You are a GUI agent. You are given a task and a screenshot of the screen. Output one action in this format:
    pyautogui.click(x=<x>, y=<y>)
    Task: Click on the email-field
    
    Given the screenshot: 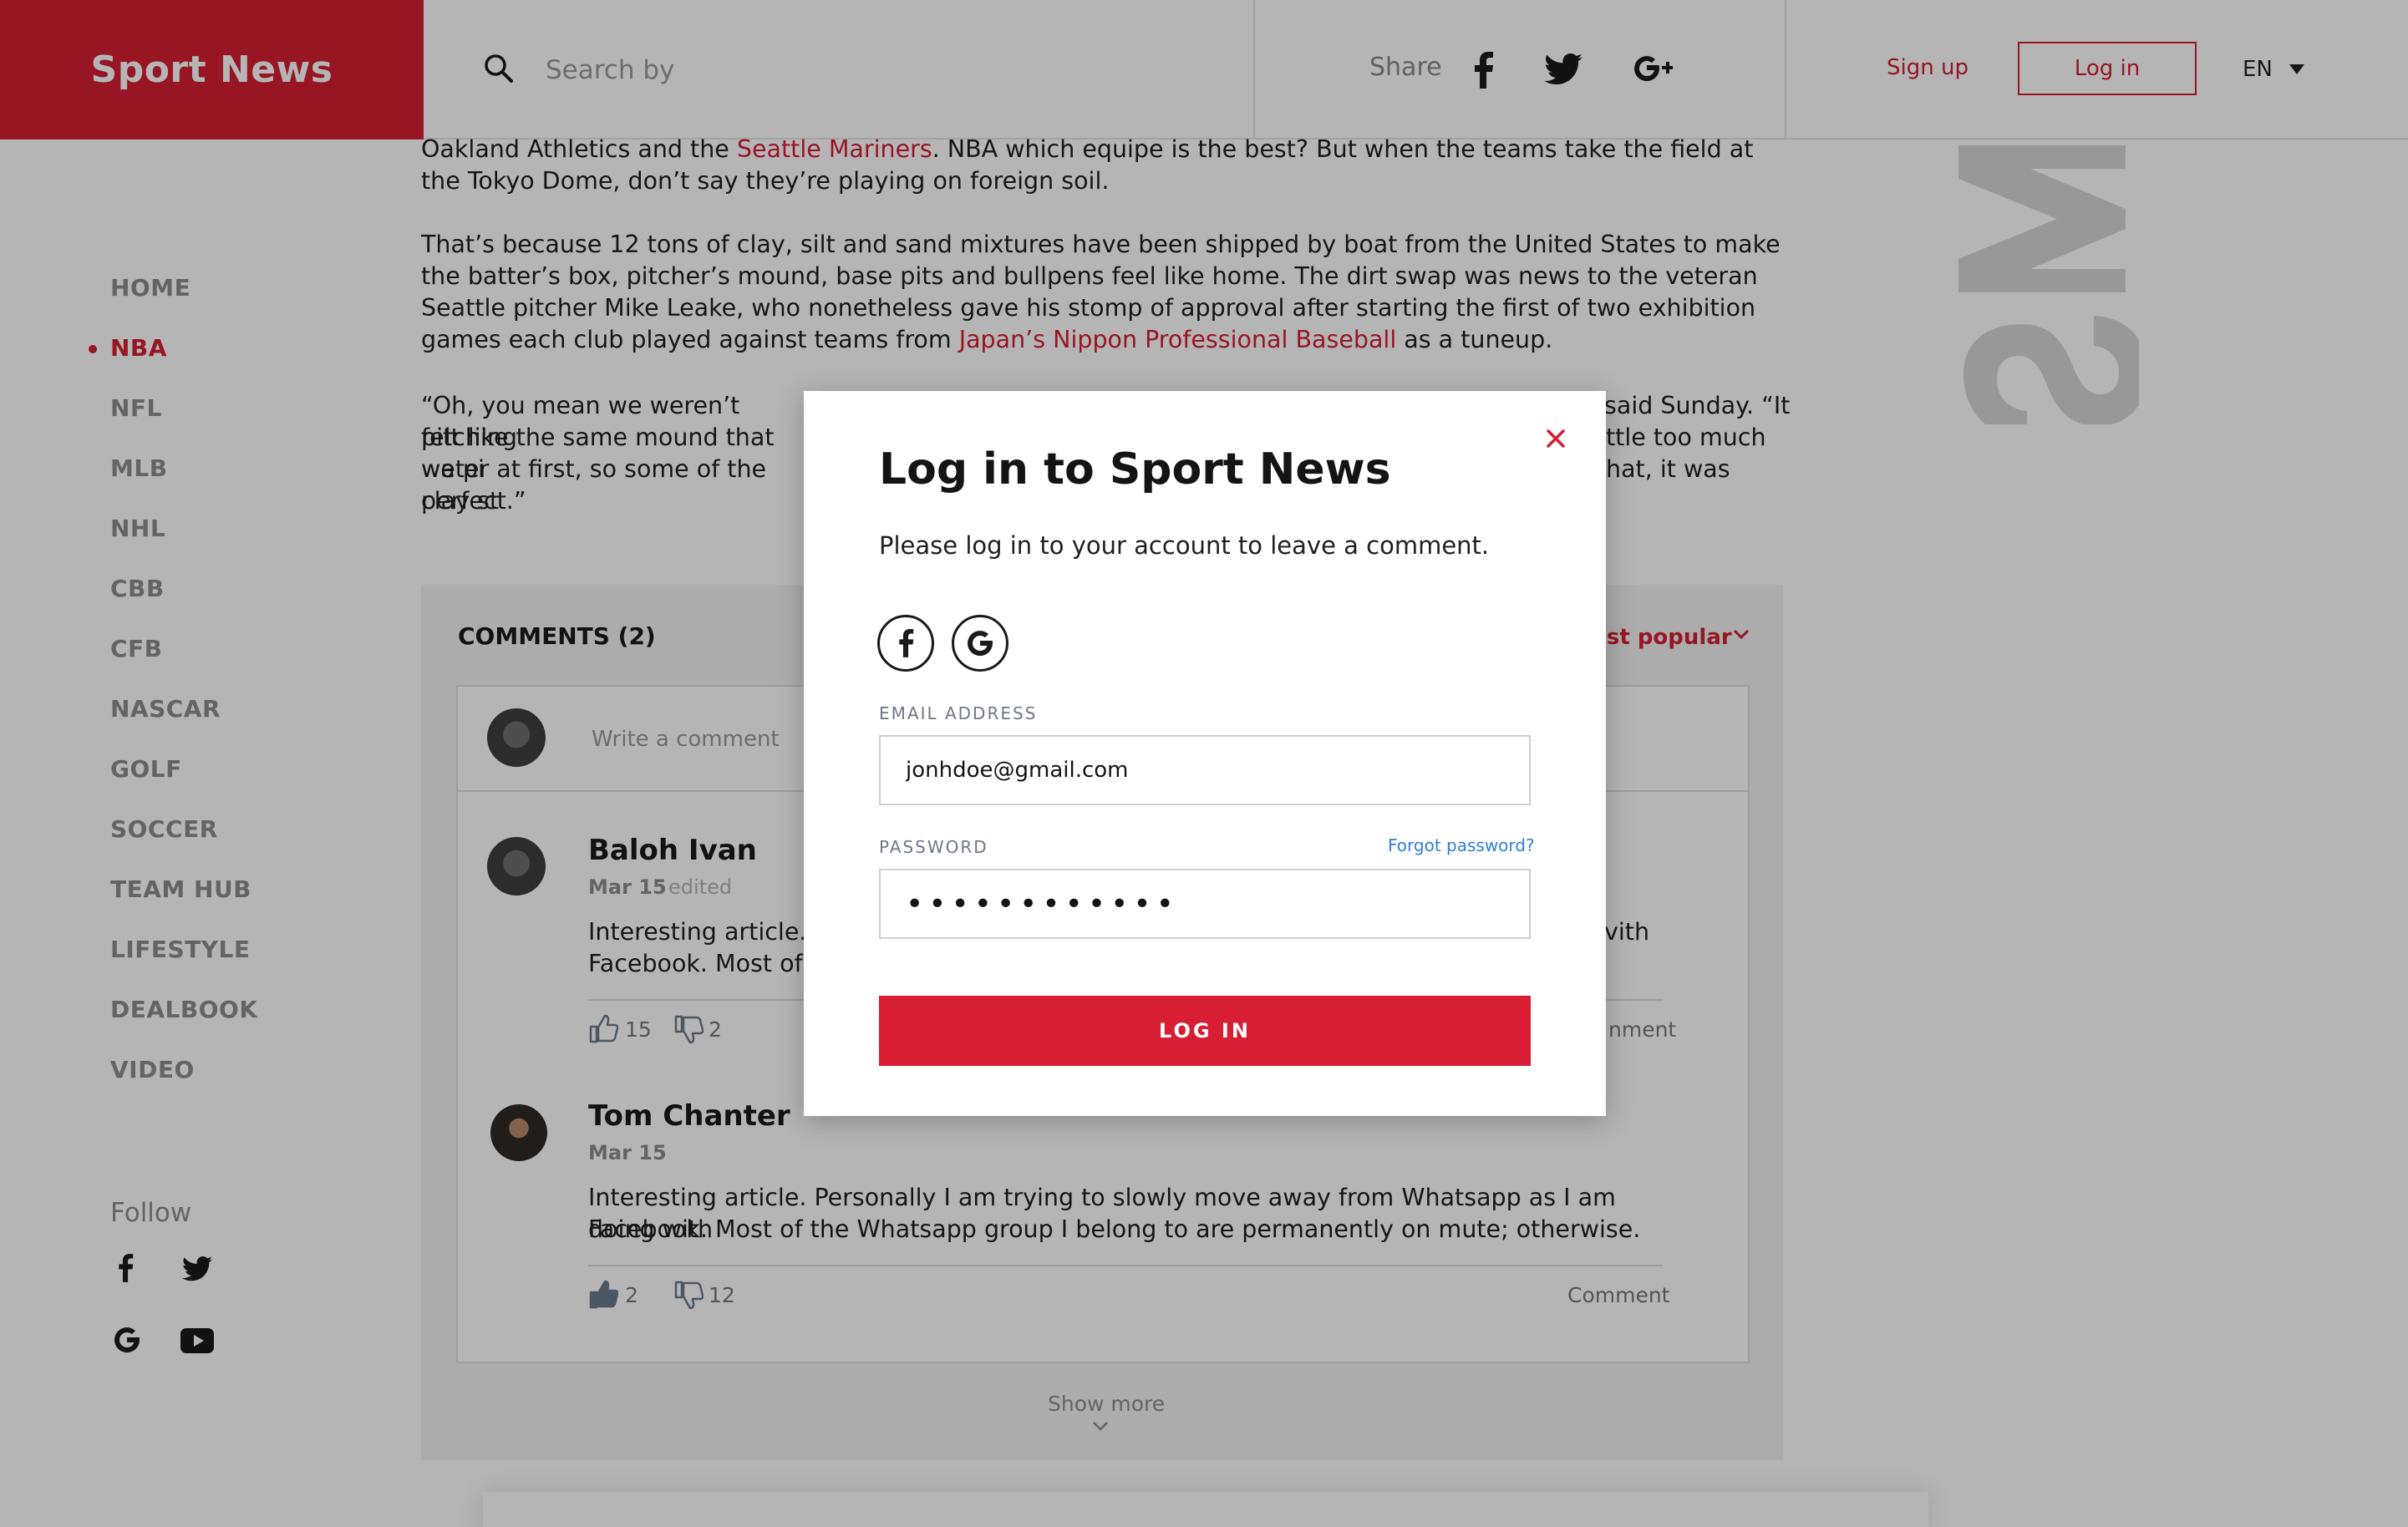 What is the action you would take?
    pyautogui.click(x=1205, y=770)
    